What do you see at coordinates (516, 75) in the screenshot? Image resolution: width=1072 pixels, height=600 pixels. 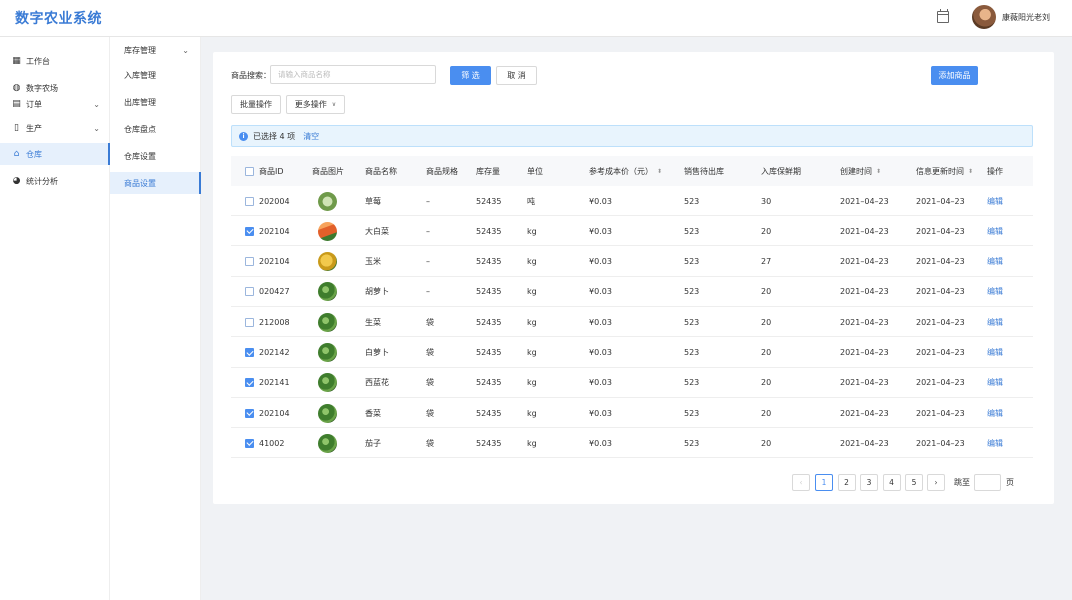 I see `cancel-button: 取 消` at bounding box center [516, 75].